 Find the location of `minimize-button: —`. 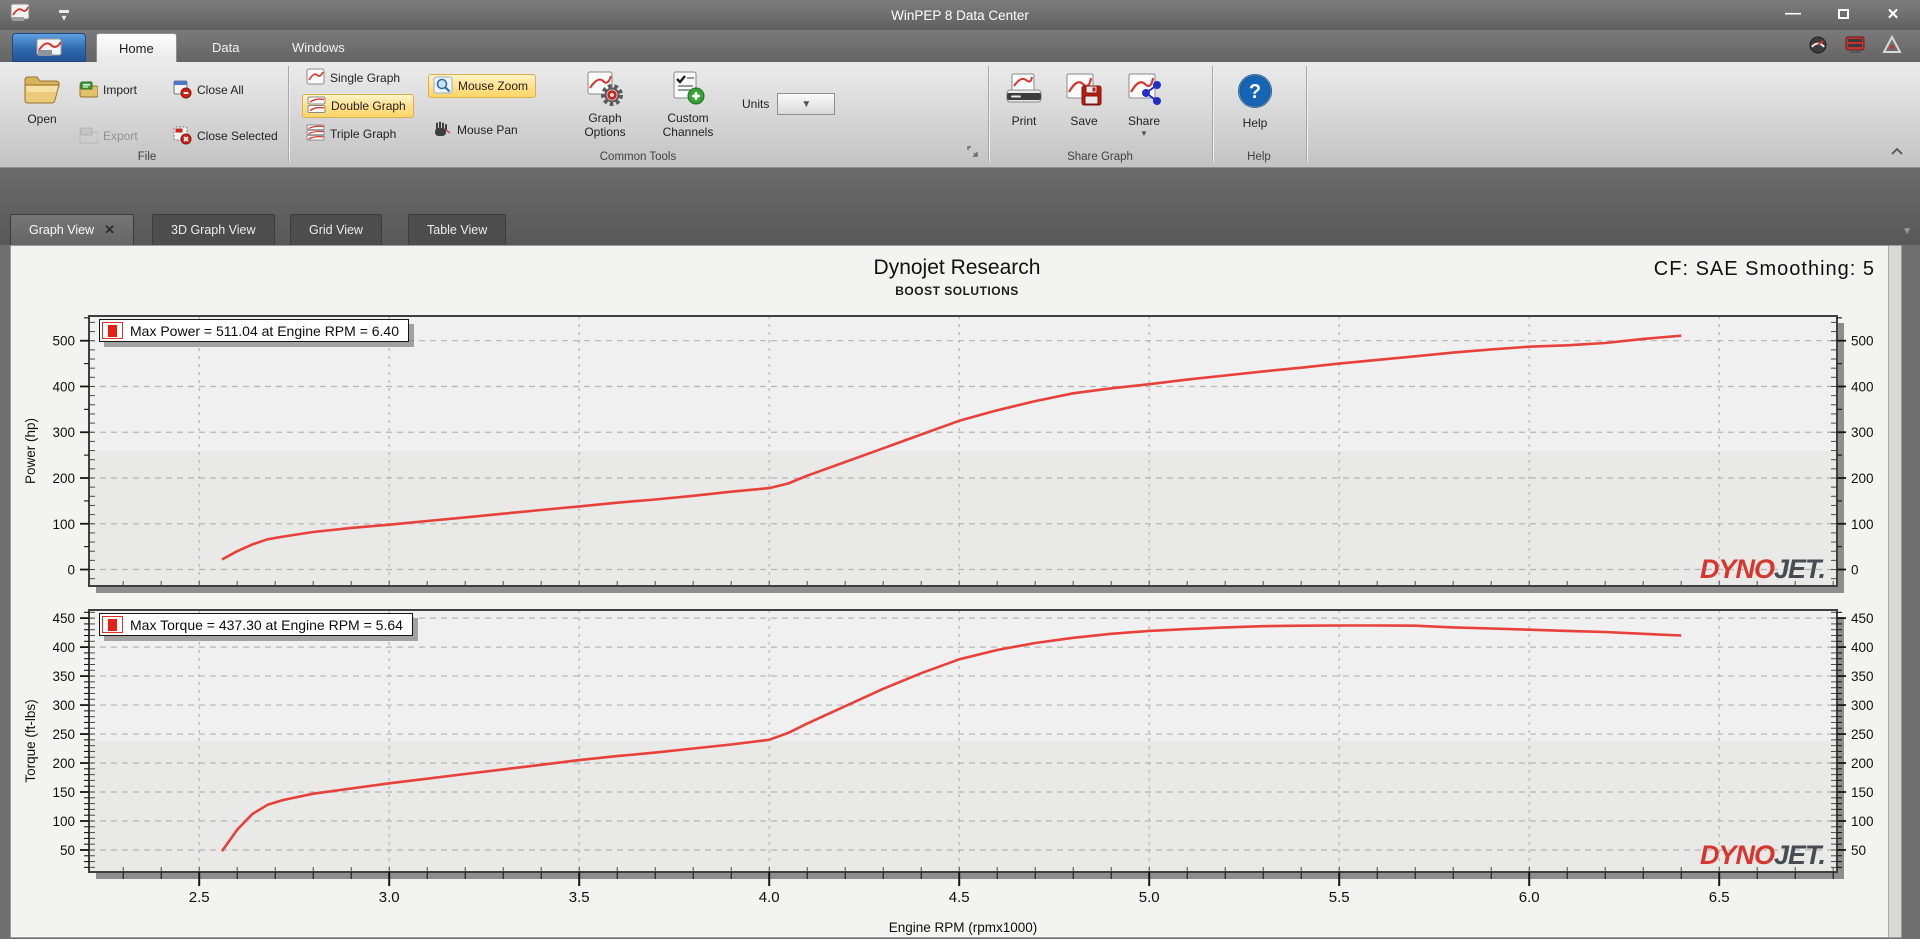

minimize-button: — is located at coordinates (1793, 14).